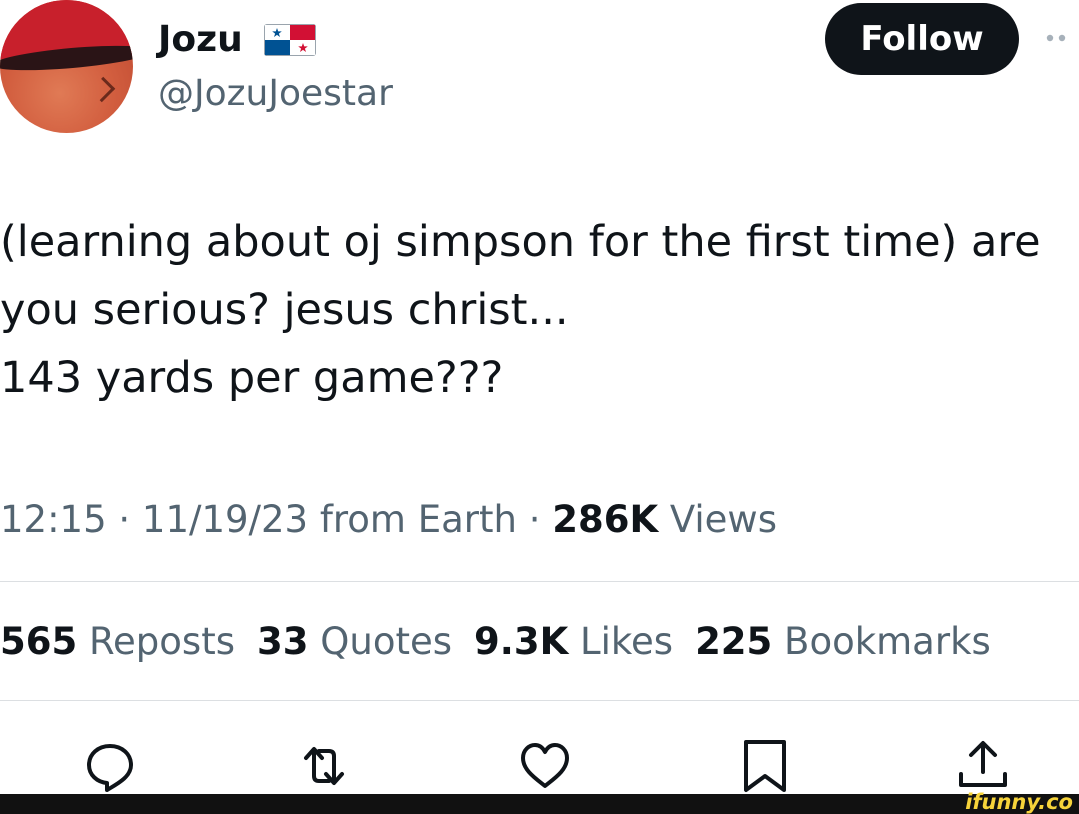  I want to click on more-options-icon, so click(1060, 38).